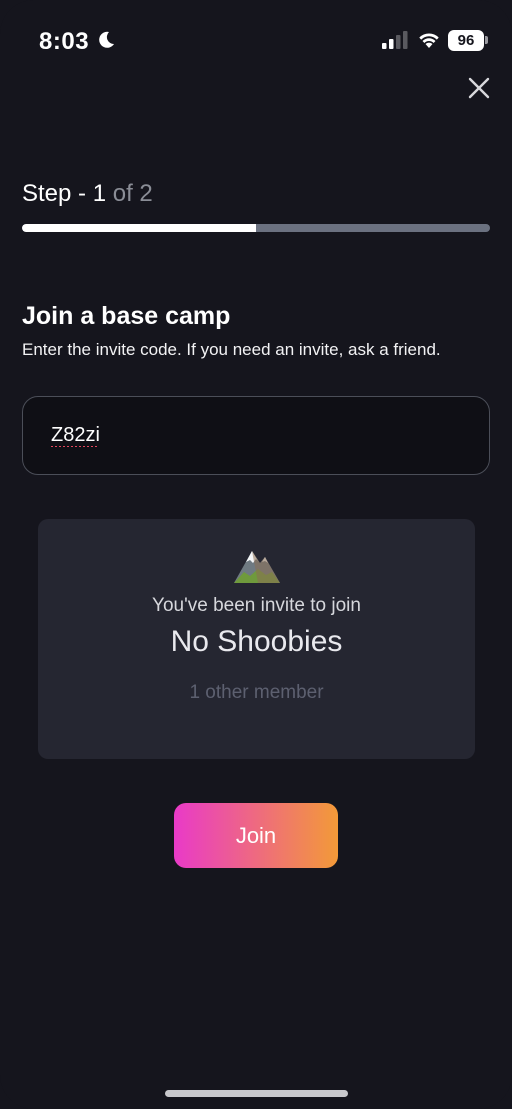 The image size is (512, 1109). I want to click on home-indicator, so click(256, 1093).